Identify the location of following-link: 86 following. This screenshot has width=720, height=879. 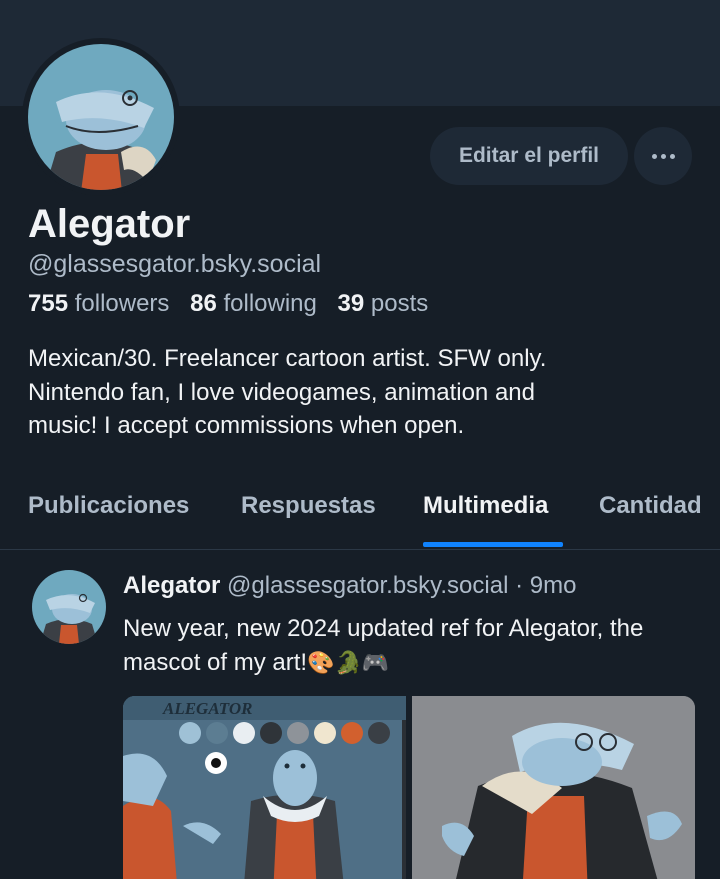
(253, 303).